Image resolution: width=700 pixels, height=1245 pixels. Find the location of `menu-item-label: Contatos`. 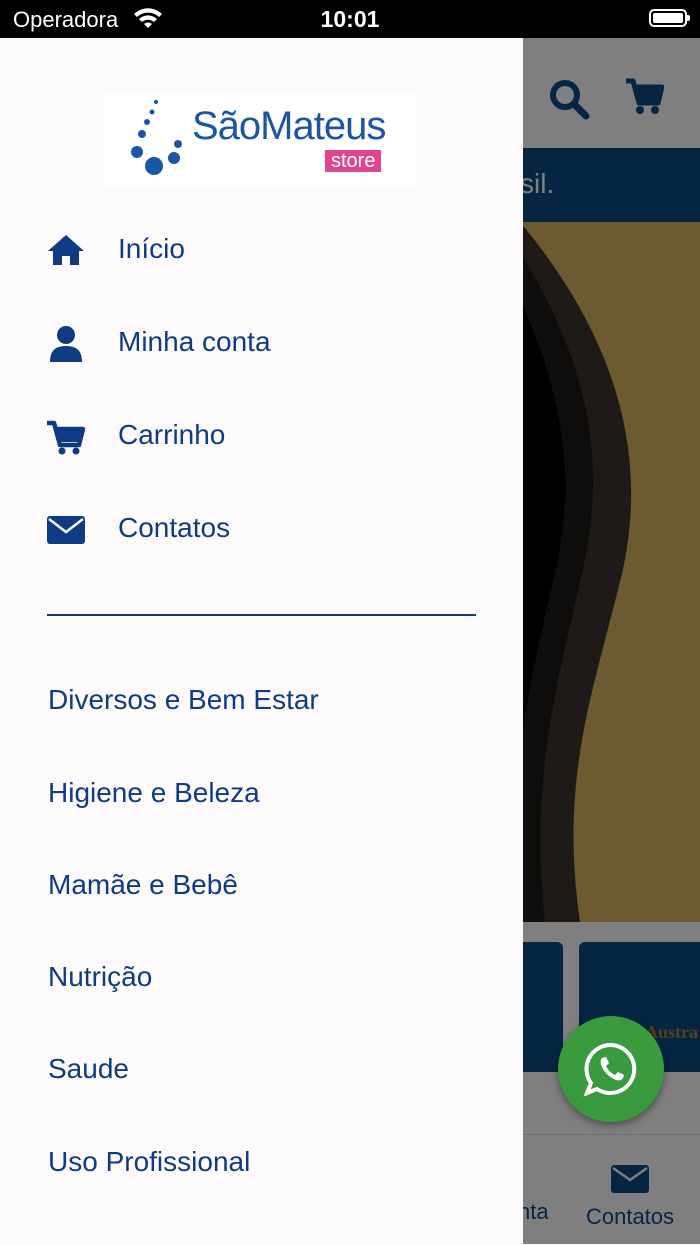

menu-item-label: Contatos is located at coordinates (174, 527).